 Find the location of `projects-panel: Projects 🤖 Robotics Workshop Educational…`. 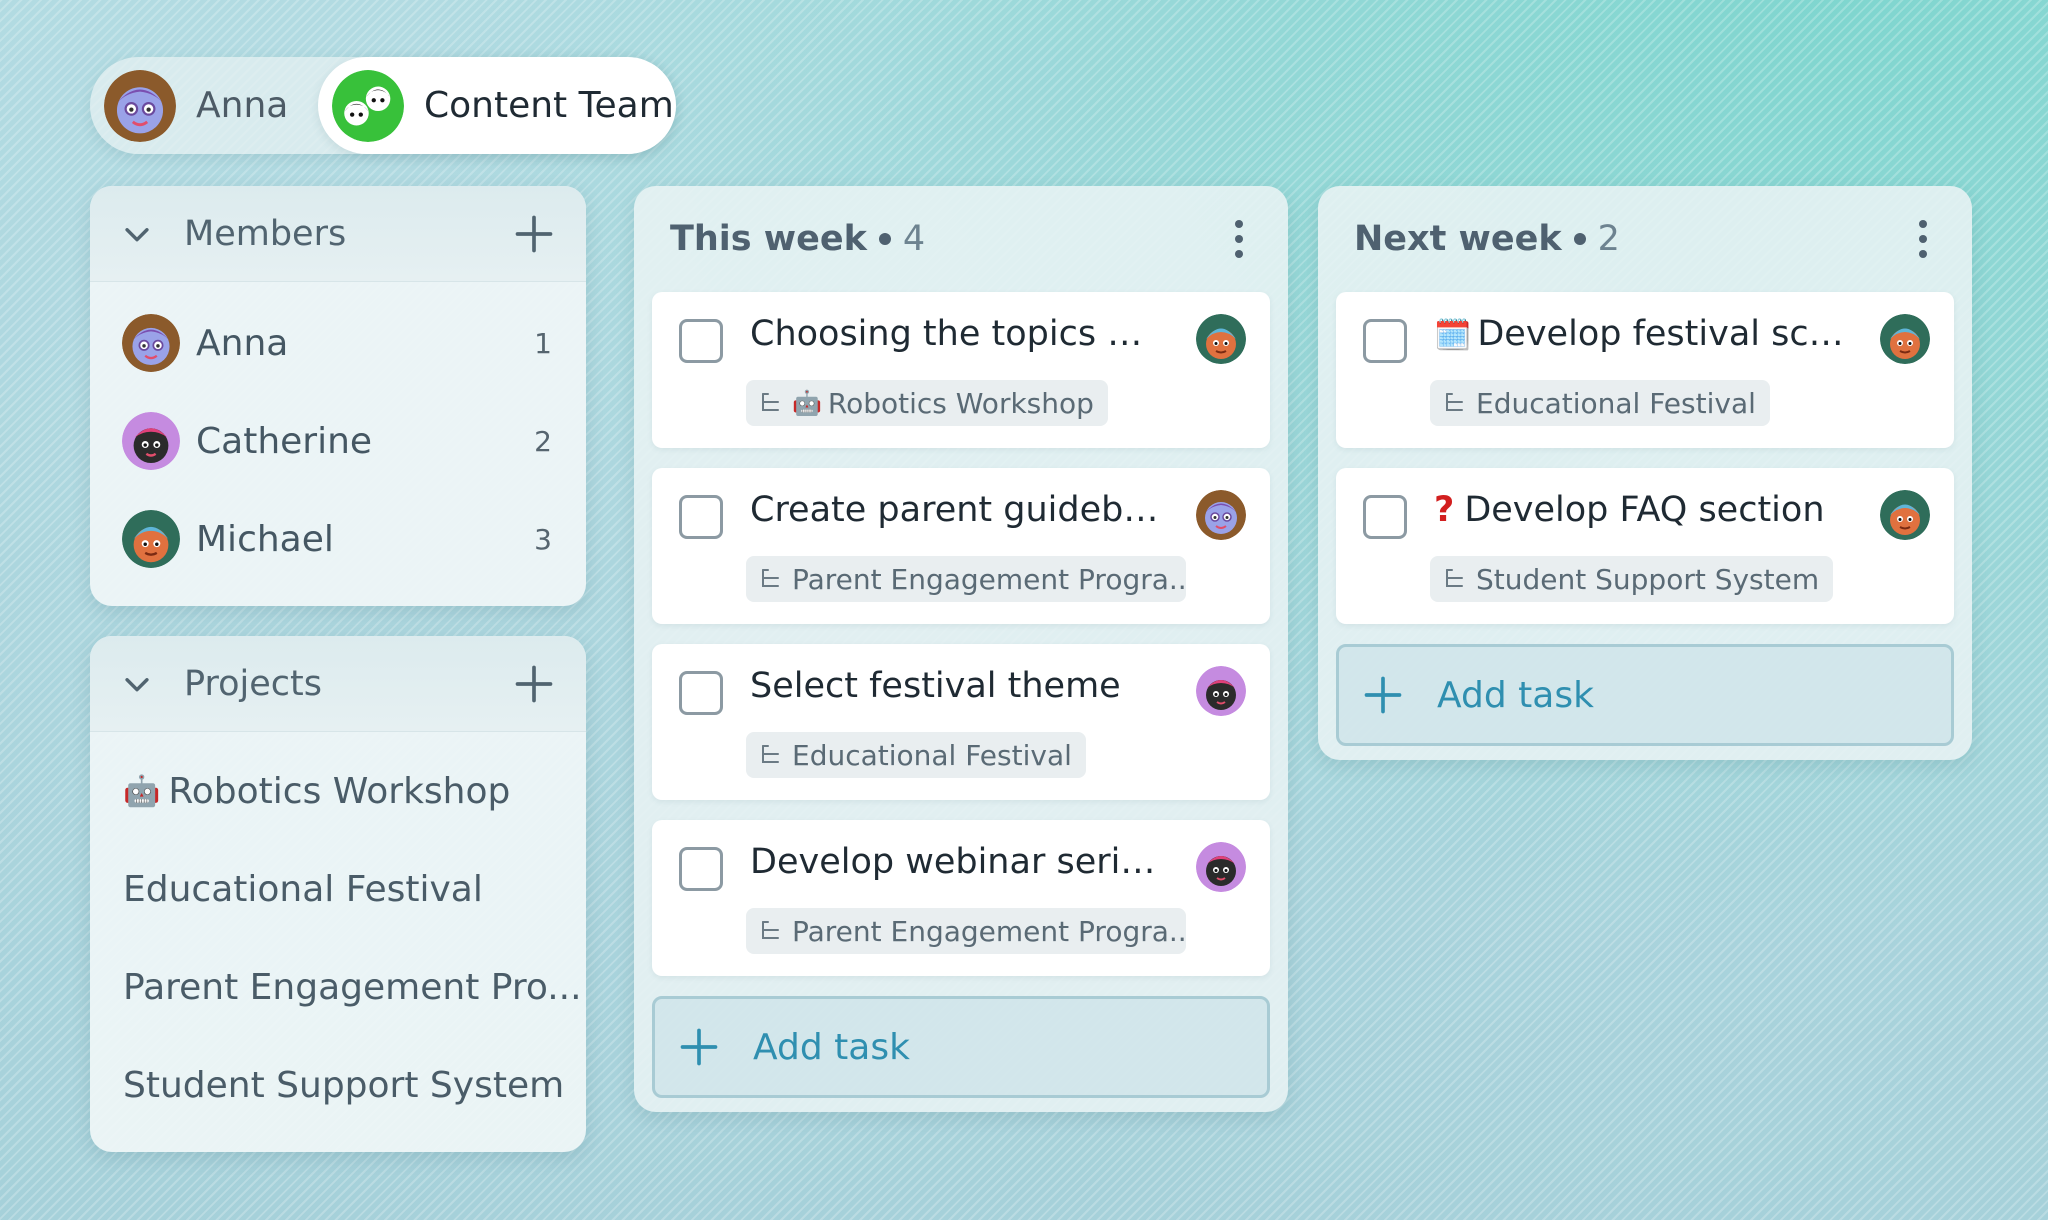

projects-panel: Projects 🤖 Robotics Workshop Educational… is located at coordinates (338, 894).